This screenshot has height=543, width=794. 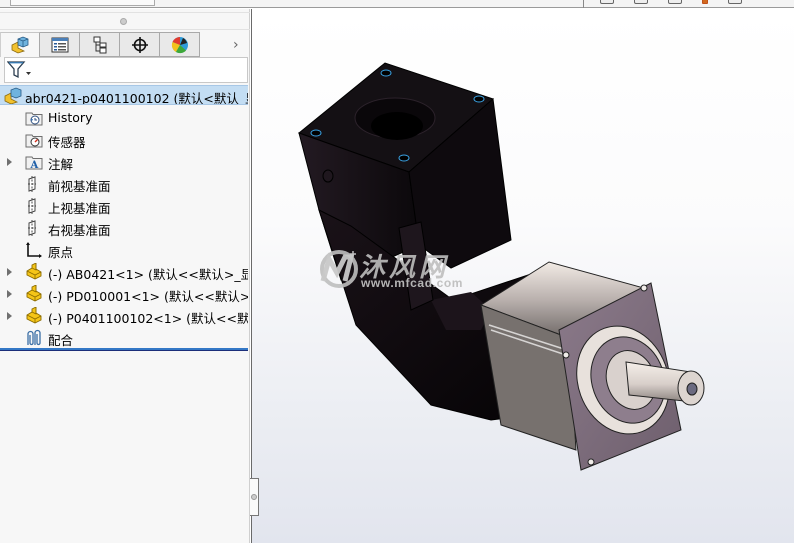 What do you see at coordinates (34, 119) in the screenshot?
I see `history-folder-icon` at bounding box center [34, 119].